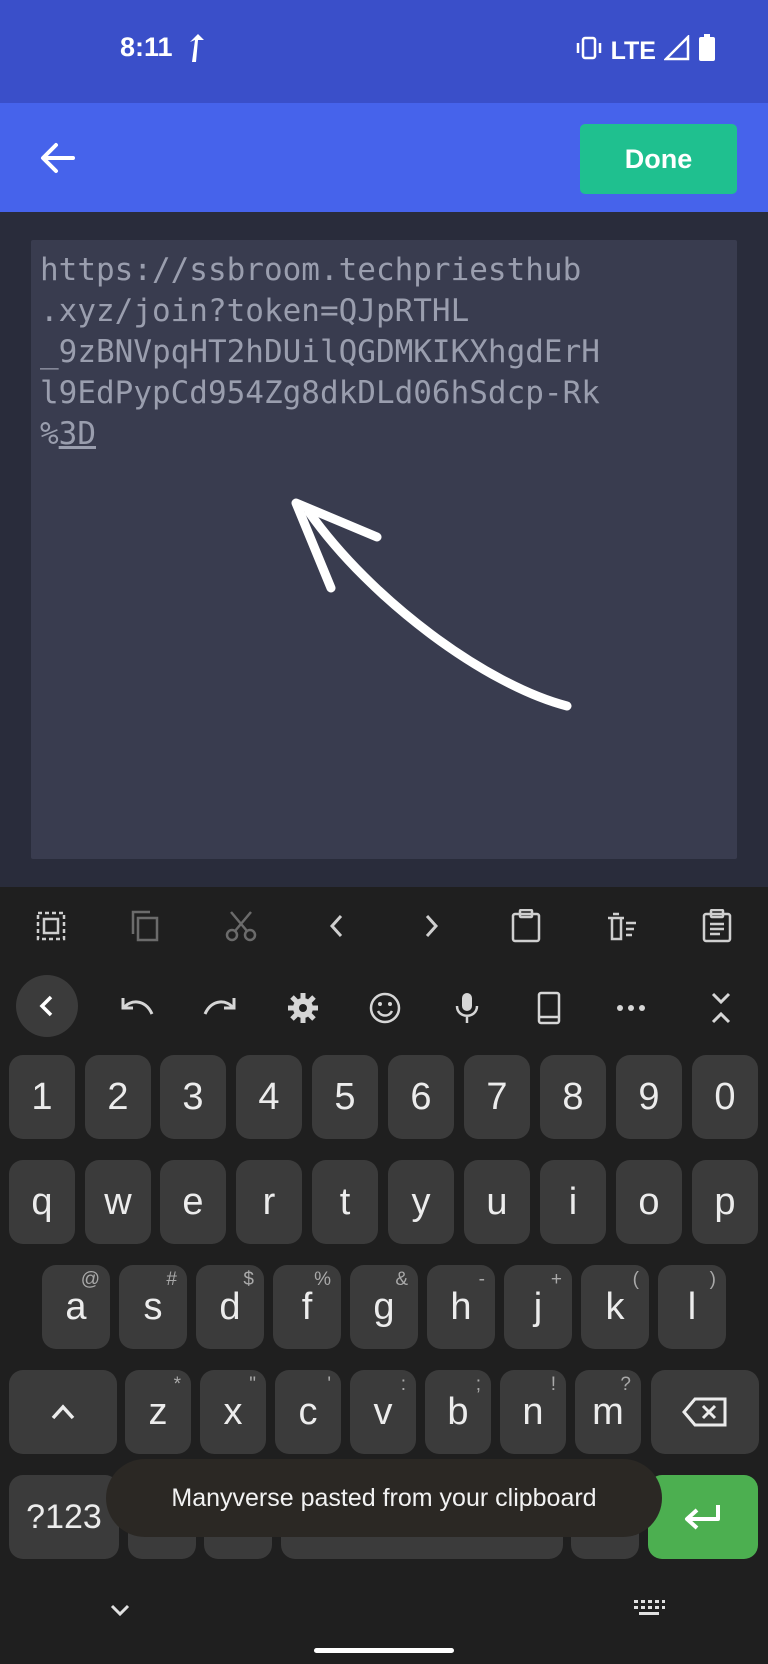 The image size is (768, 1664). I want to click on key-m: m?, so click(608, 1412).